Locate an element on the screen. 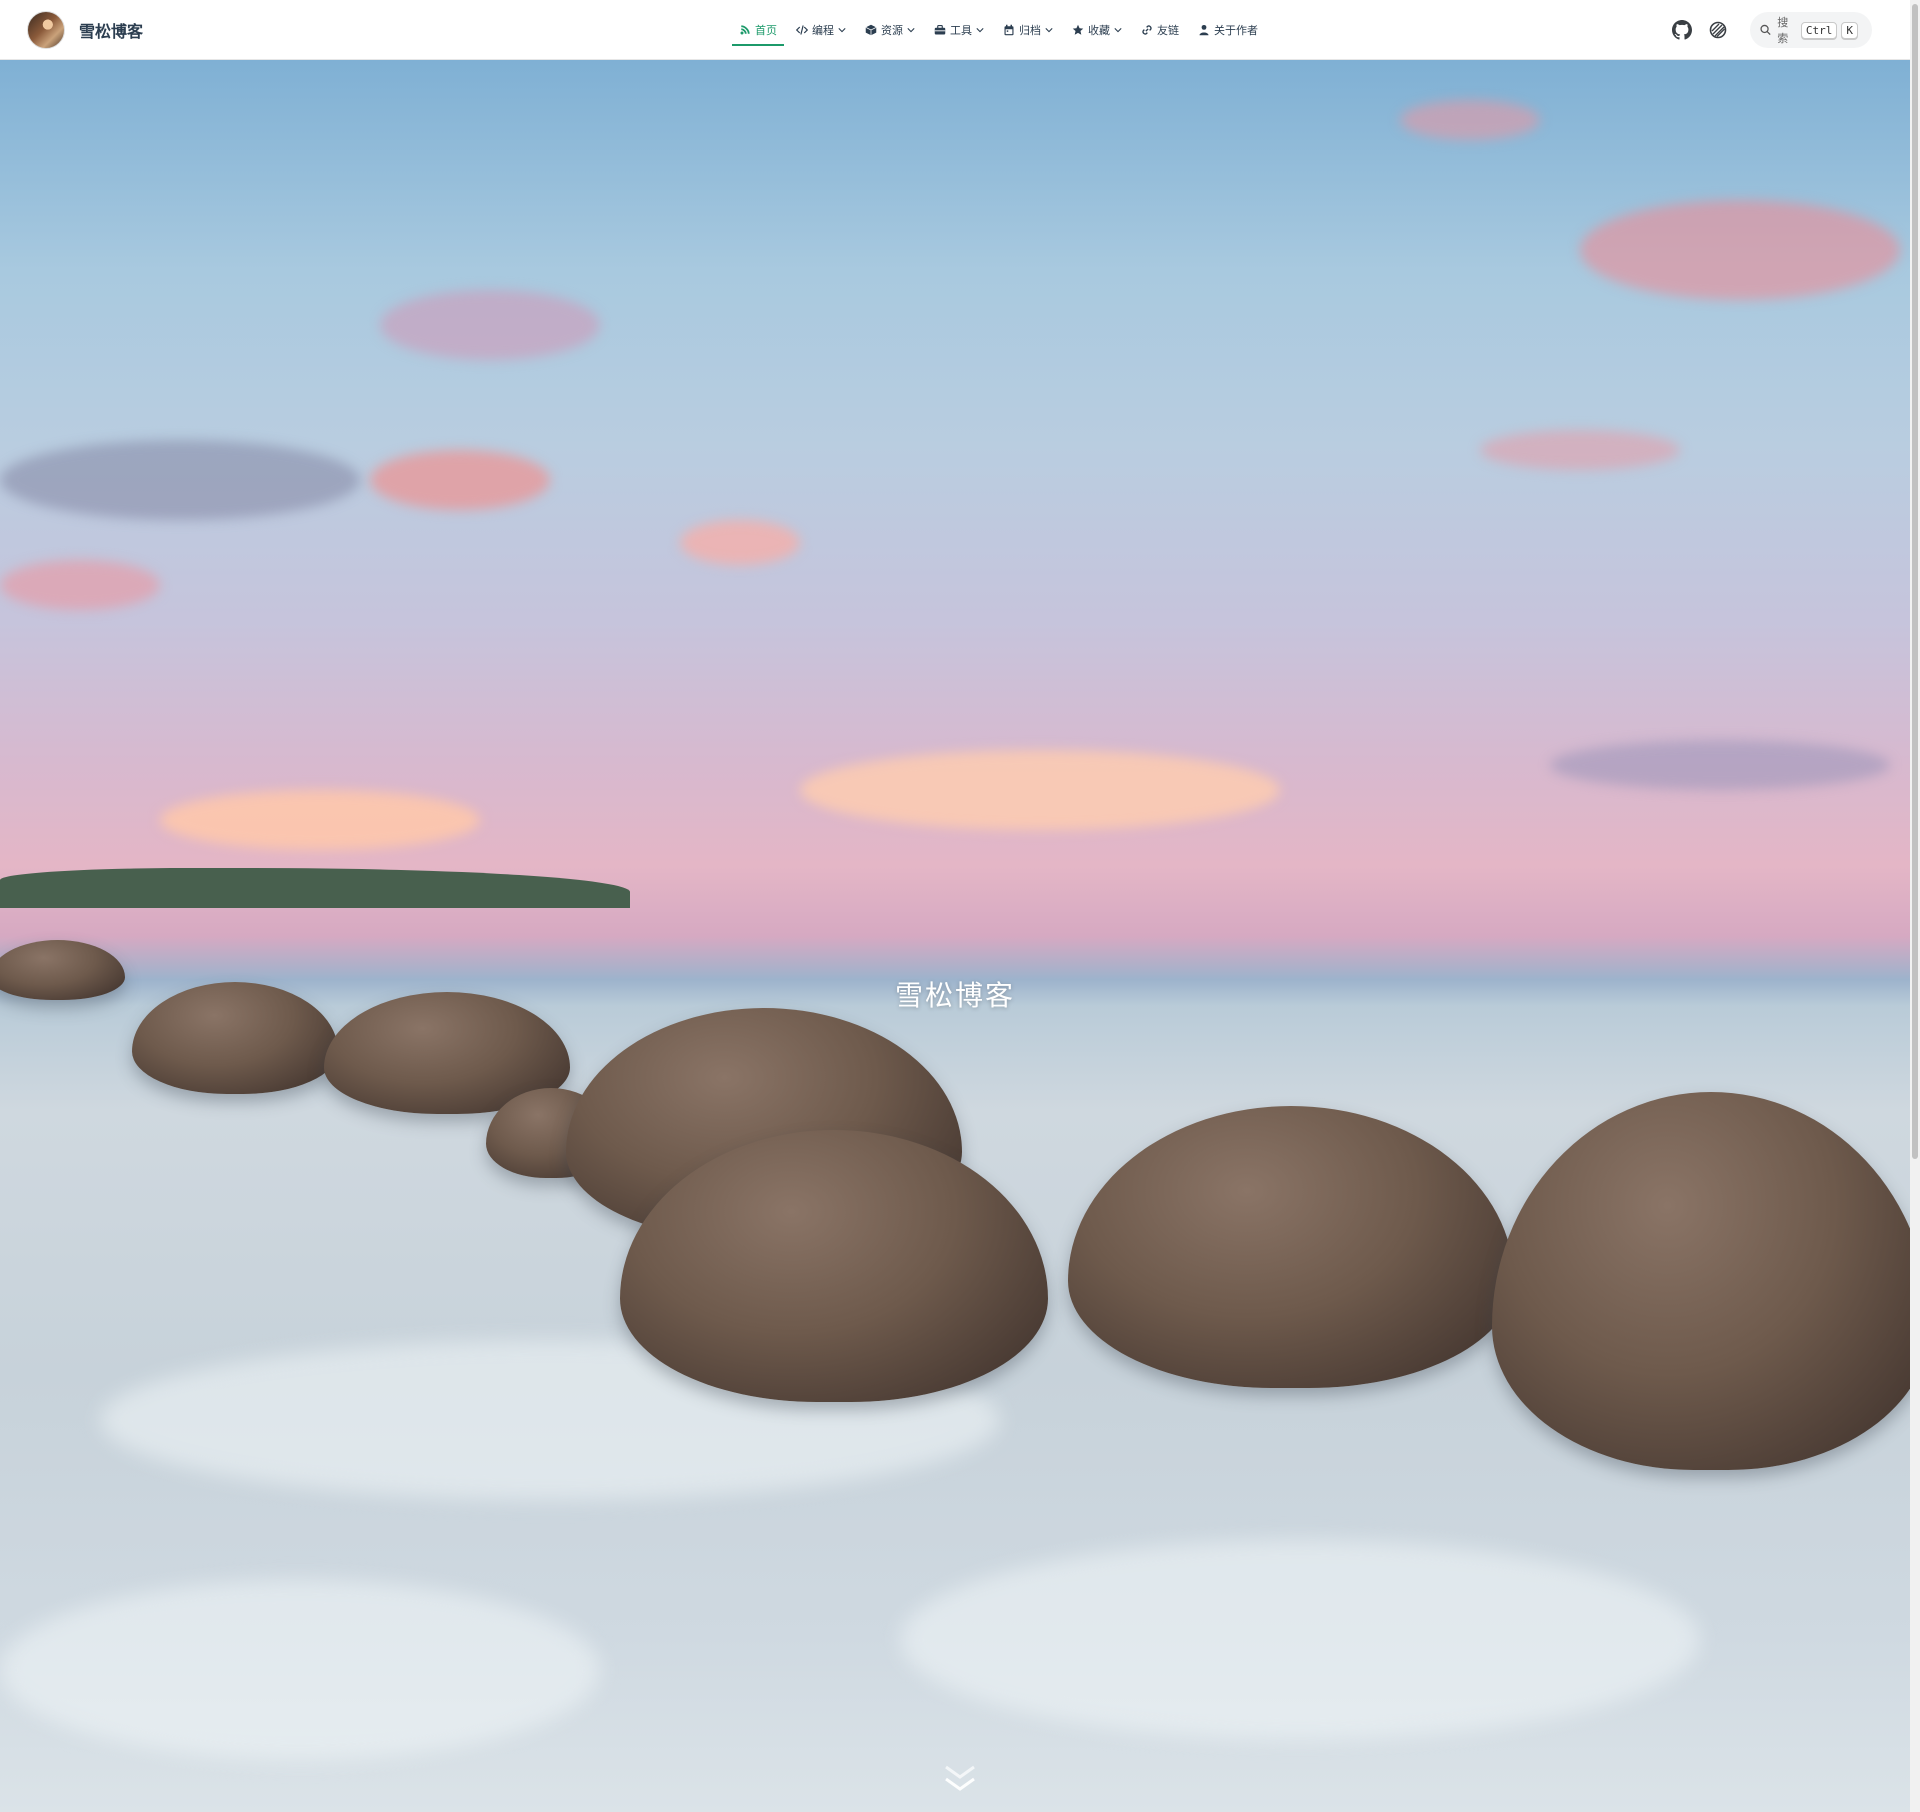 The height and width of the screenshot is (1812, 1920). github-button is located at coordinates (1682, 30).